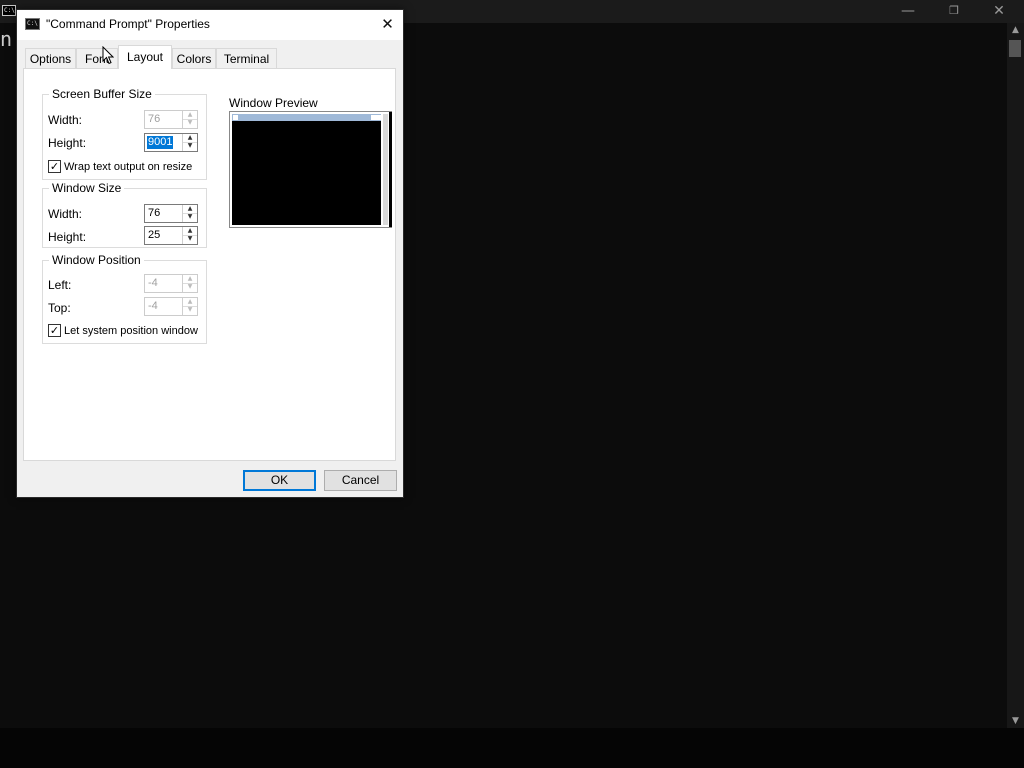 This screenshot has height=768, width=1024. What do you see at coordinates (153, 283) in the screenshot?
I see `position-left-value: -4` at bounding box center [153, 283].